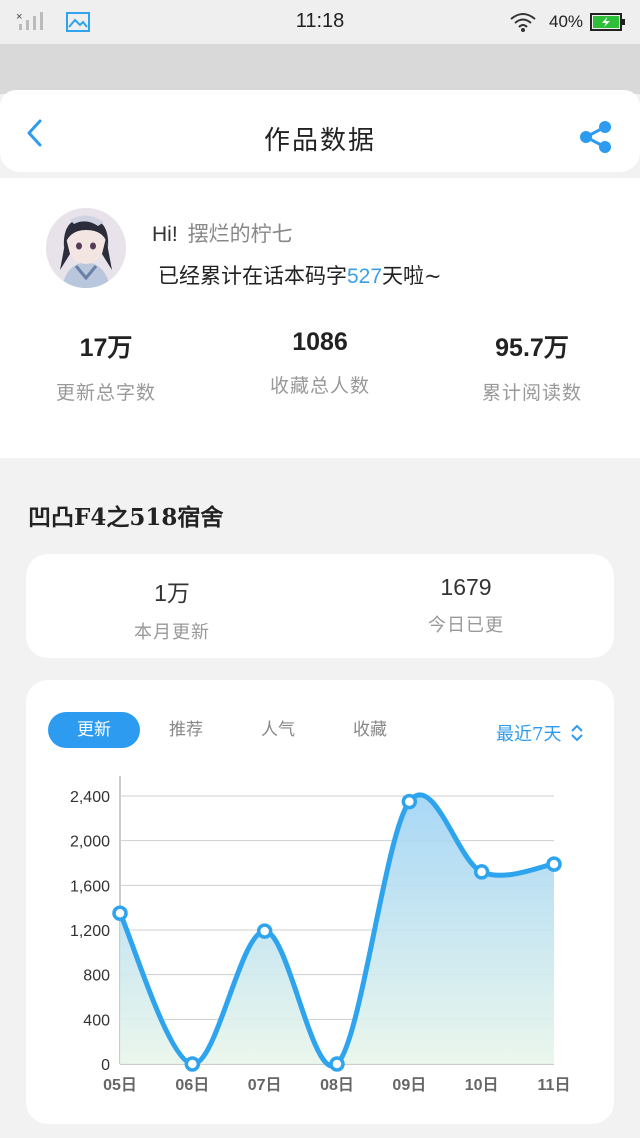 The width and height of the screenshot is (640, 1138). What do you see at coordinates (607, 22) in the screenshot?
I see `battery-charging-icon` at bounding box center [607, 22].